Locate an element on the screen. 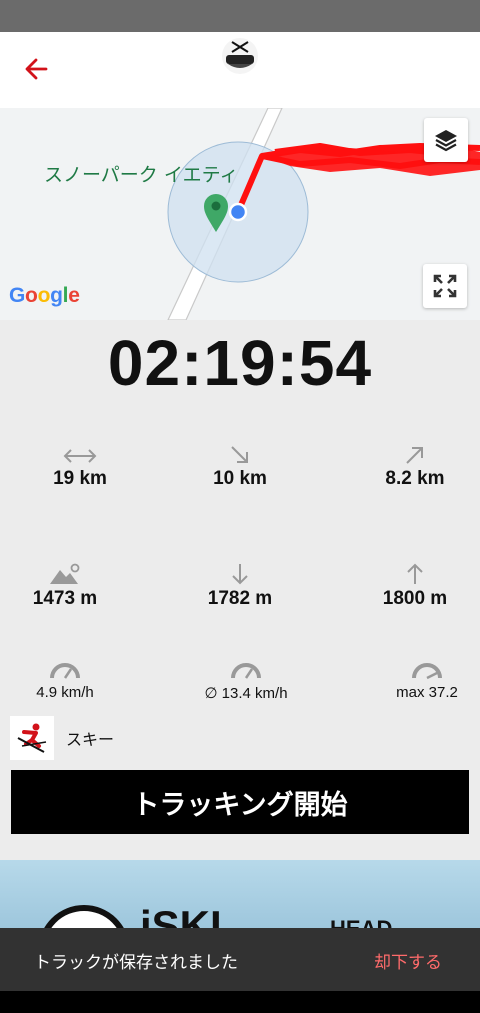 This screenshot has width=480, height=1013. stat-descent-distance-value: 10 km is located at coordinates (240, 478).